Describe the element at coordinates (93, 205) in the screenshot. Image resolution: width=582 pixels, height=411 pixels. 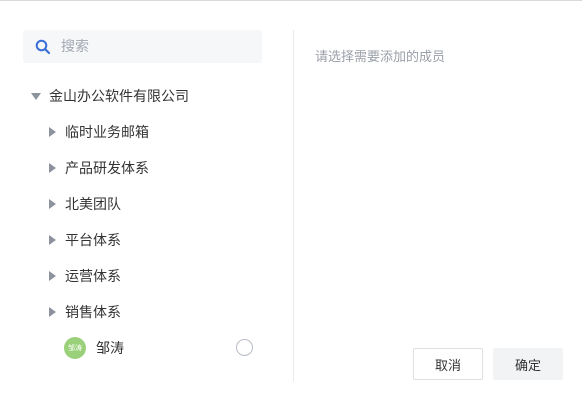
I see `tree-node-label: 北美团队` at that location.